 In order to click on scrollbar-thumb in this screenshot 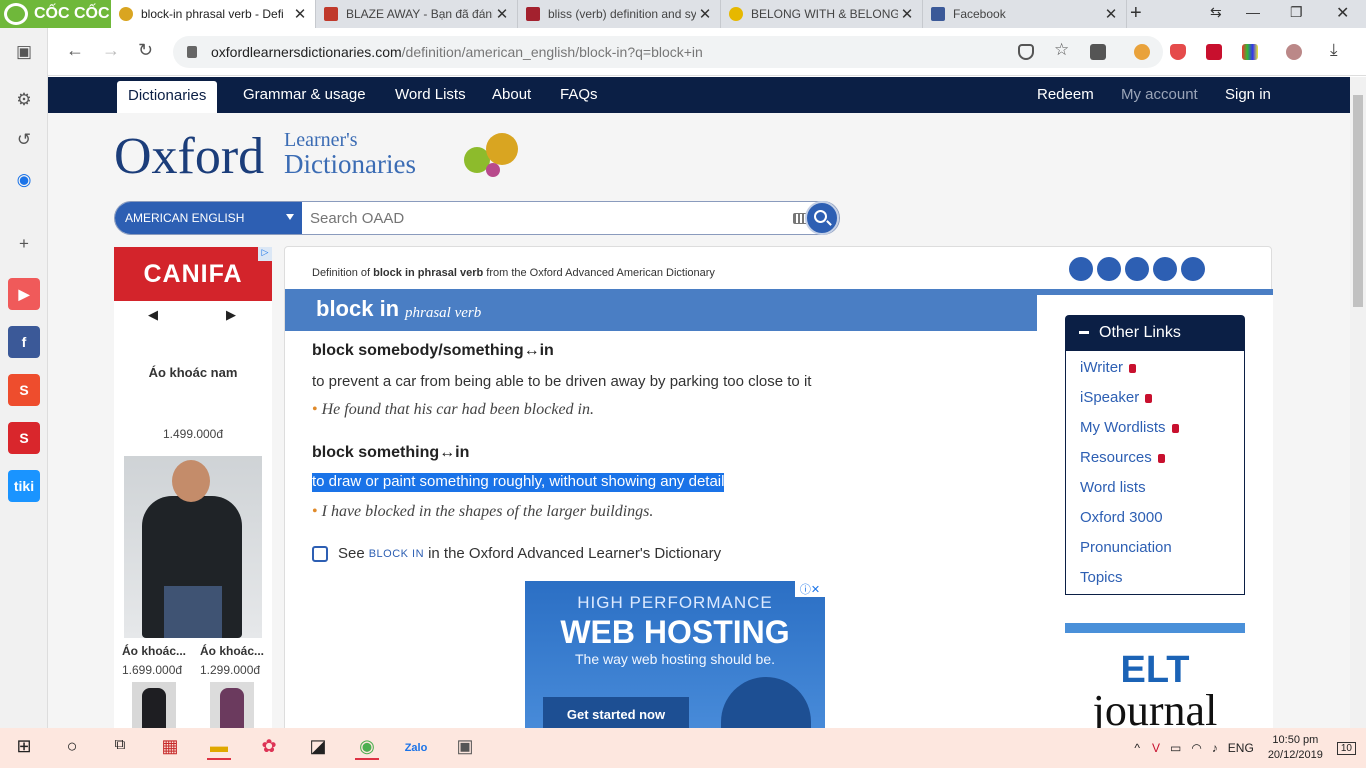, I will do `click(1358, 201)`.